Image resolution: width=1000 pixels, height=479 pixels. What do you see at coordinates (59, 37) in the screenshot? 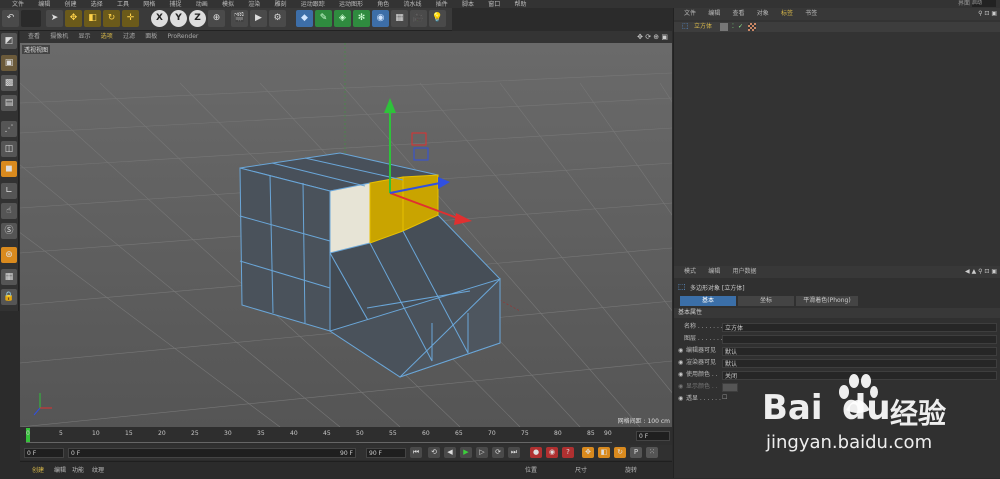
I see `viewport-menu-cameras: 摄像机` at bounding box center [59, 37].